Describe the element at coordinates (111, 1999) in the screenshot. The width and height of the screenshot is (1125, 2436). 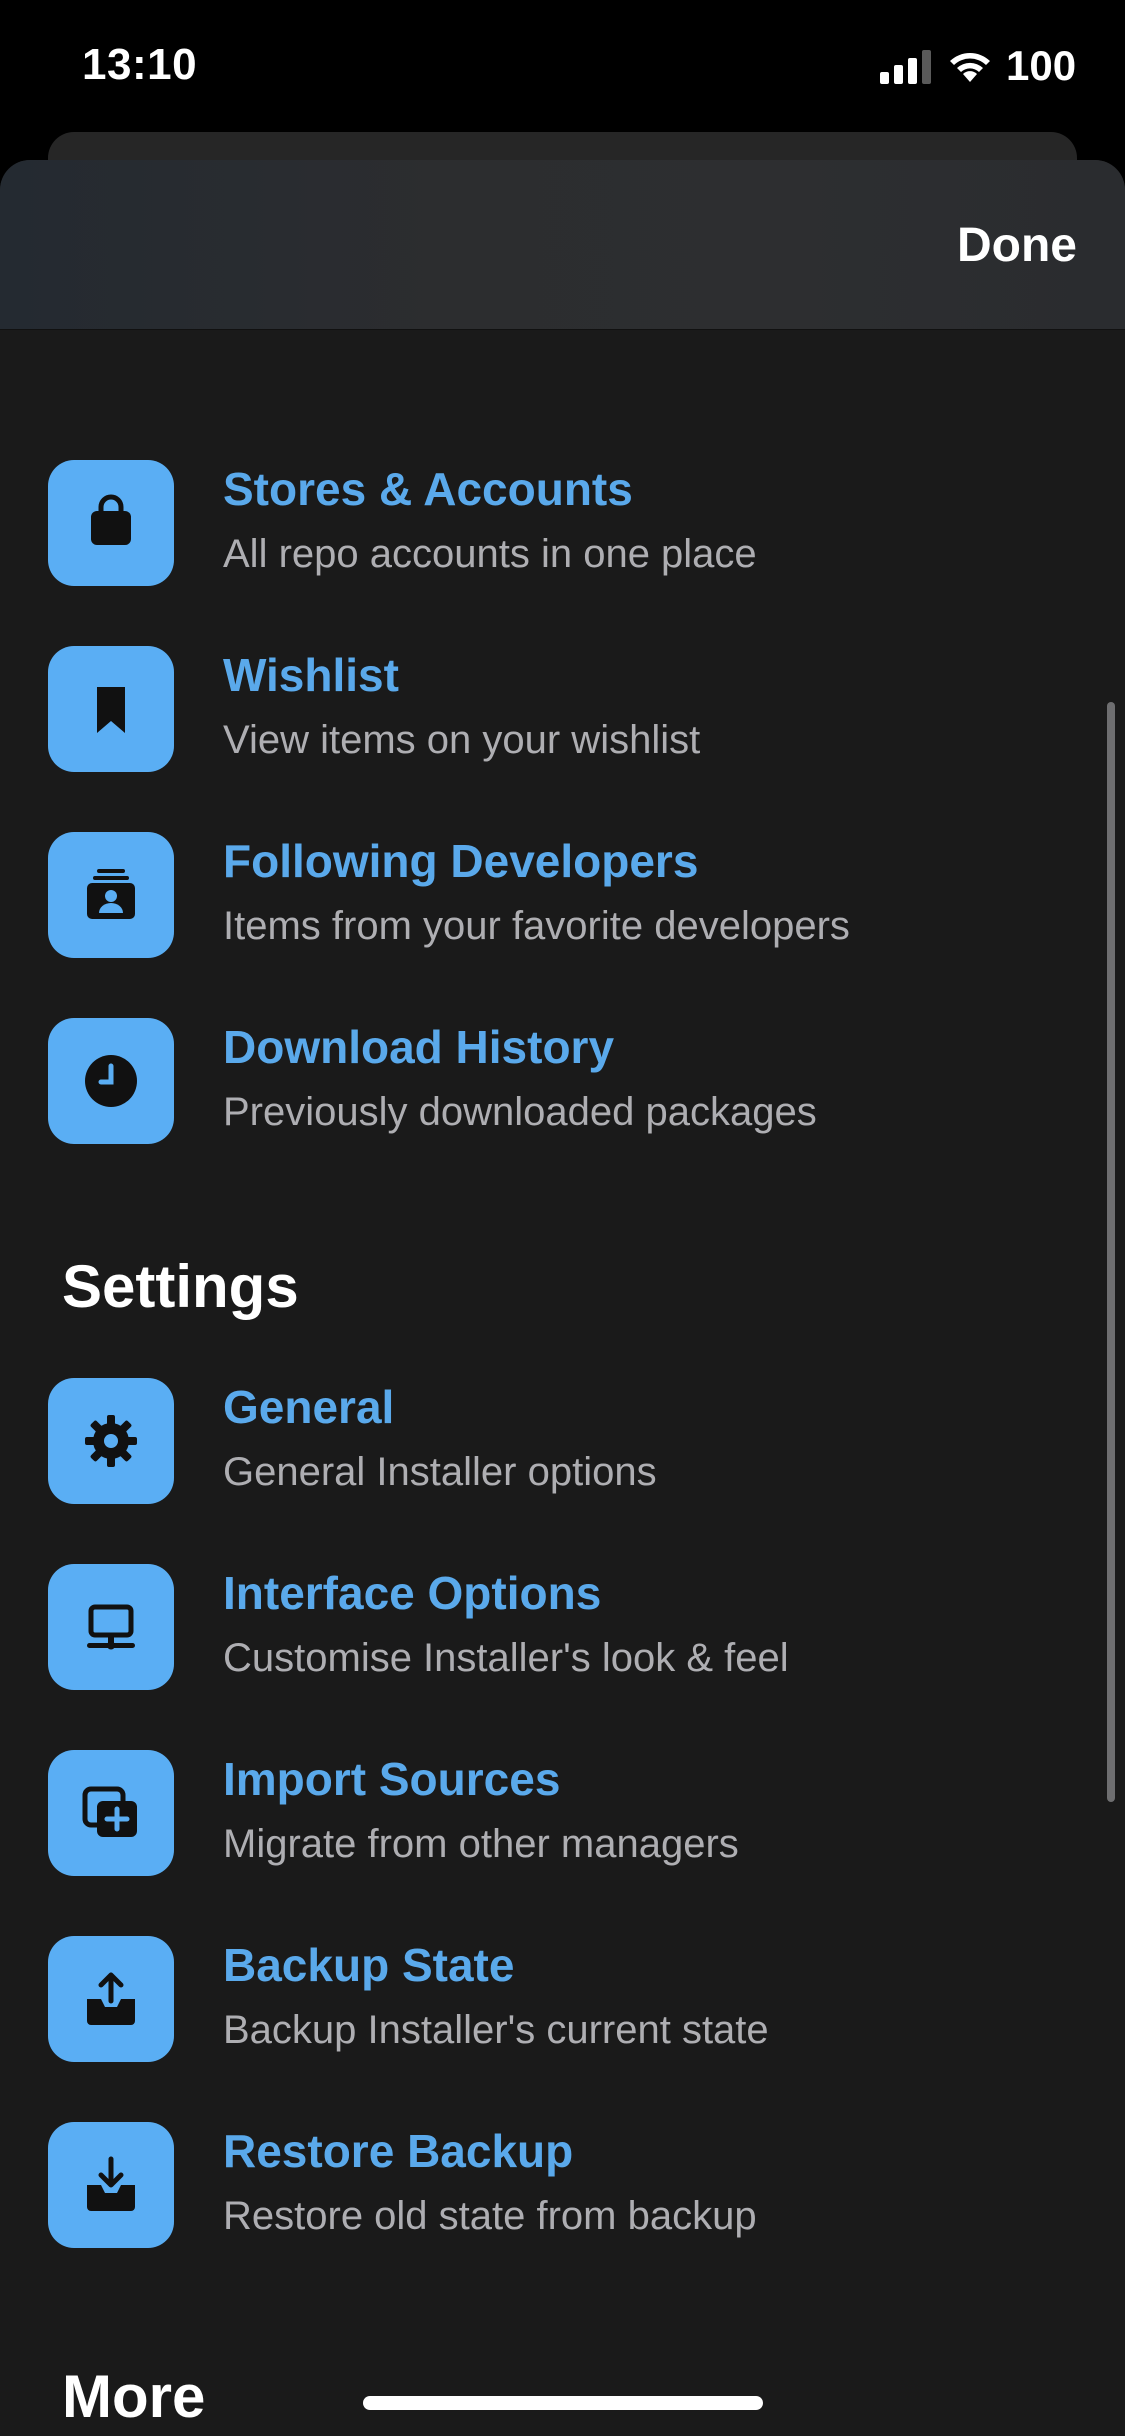
I see `tray-upload-icon` at that location.